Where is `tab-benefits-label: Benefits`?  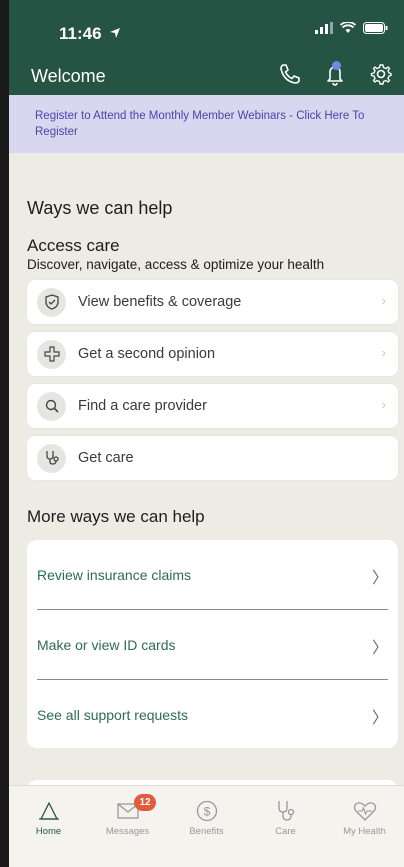
tab-benefits-label: Benefits is located at coordinates (206, 831).